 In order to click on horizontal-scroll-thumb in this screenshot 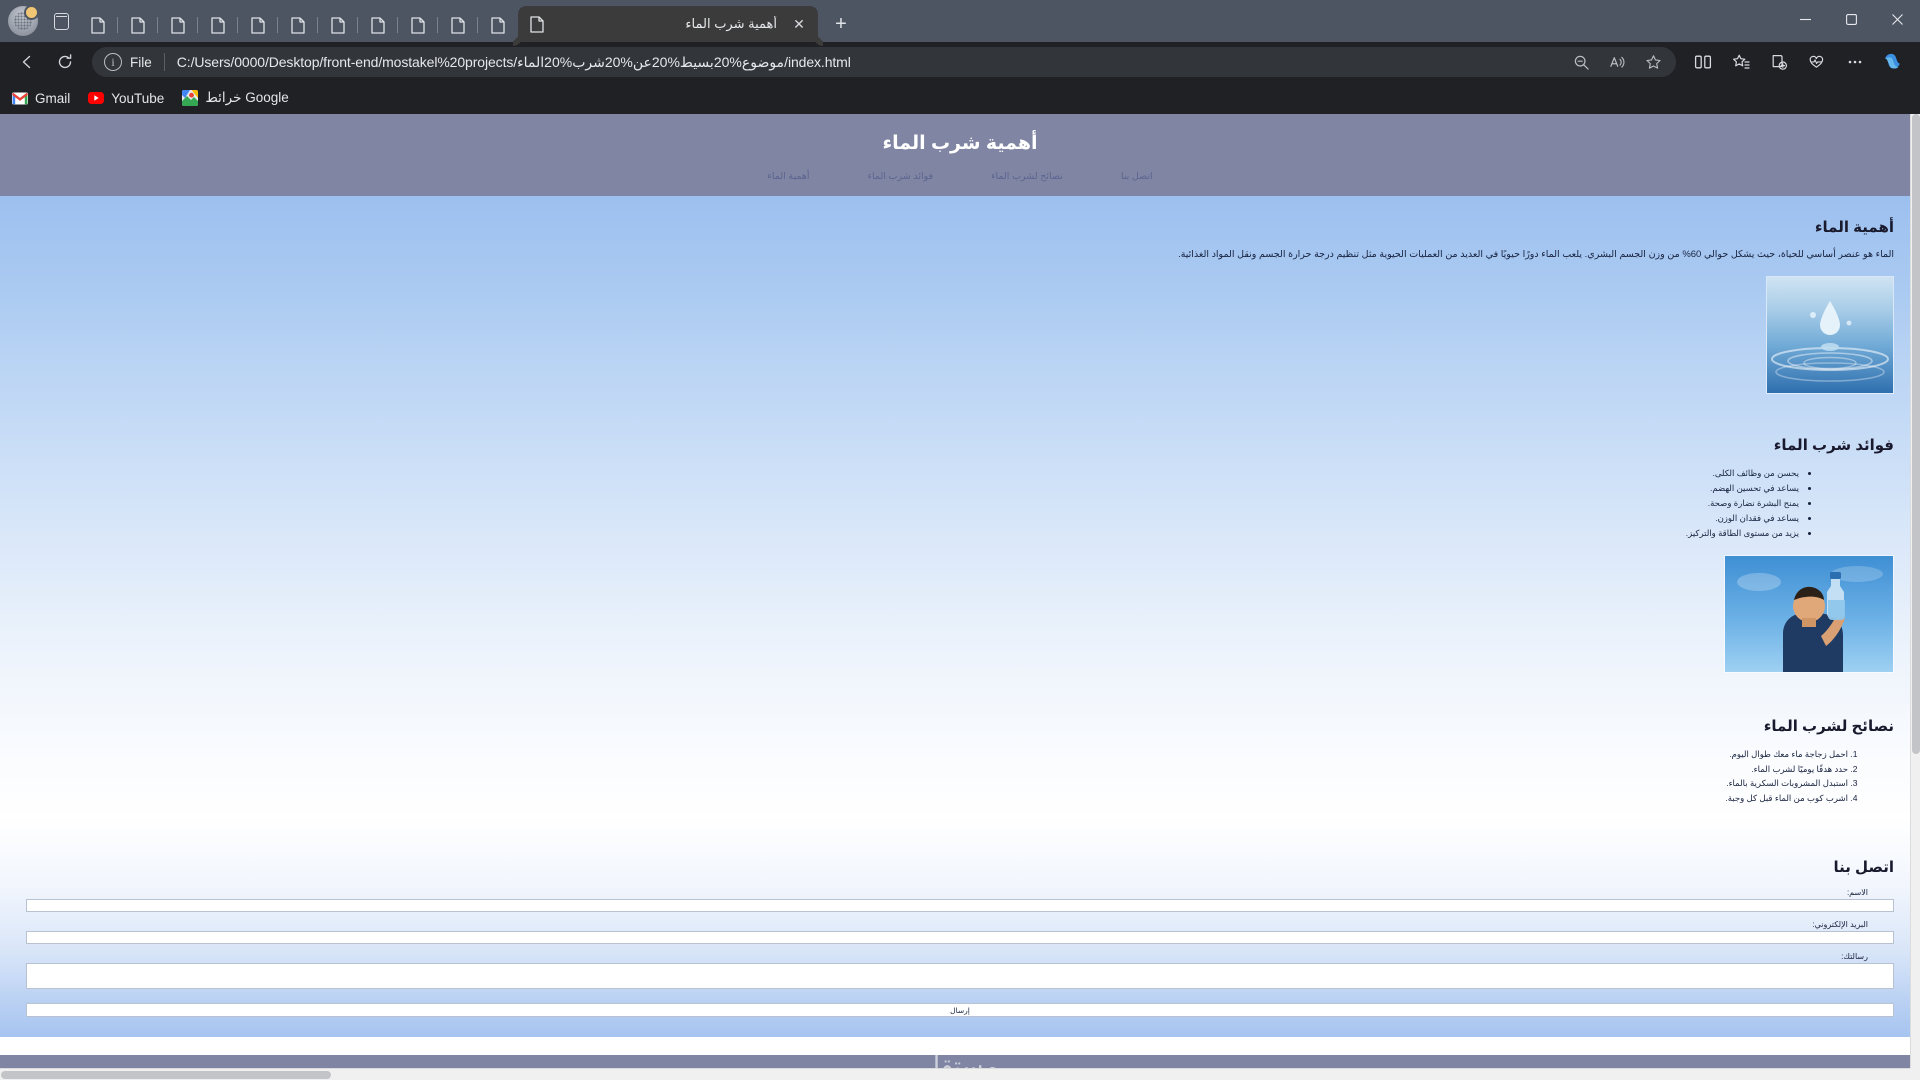, I will do `click(166, 1075)`.